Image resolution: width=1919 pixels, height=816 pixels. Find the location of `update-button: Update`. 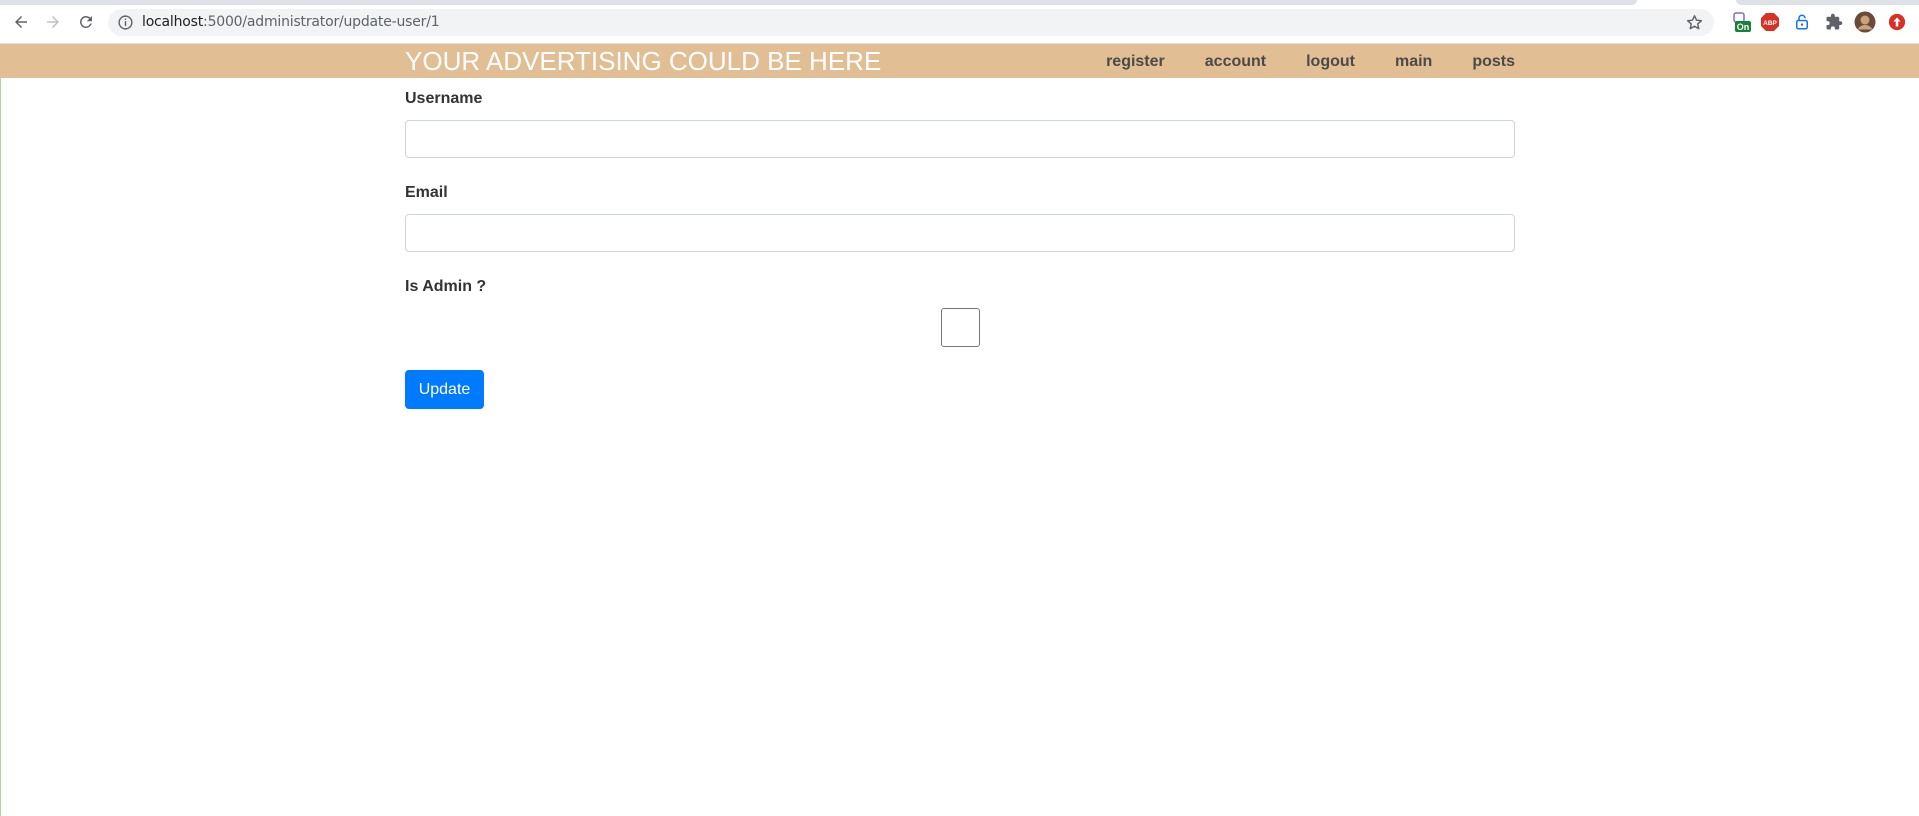

update-button: Update is located at coordinates (444, 389).